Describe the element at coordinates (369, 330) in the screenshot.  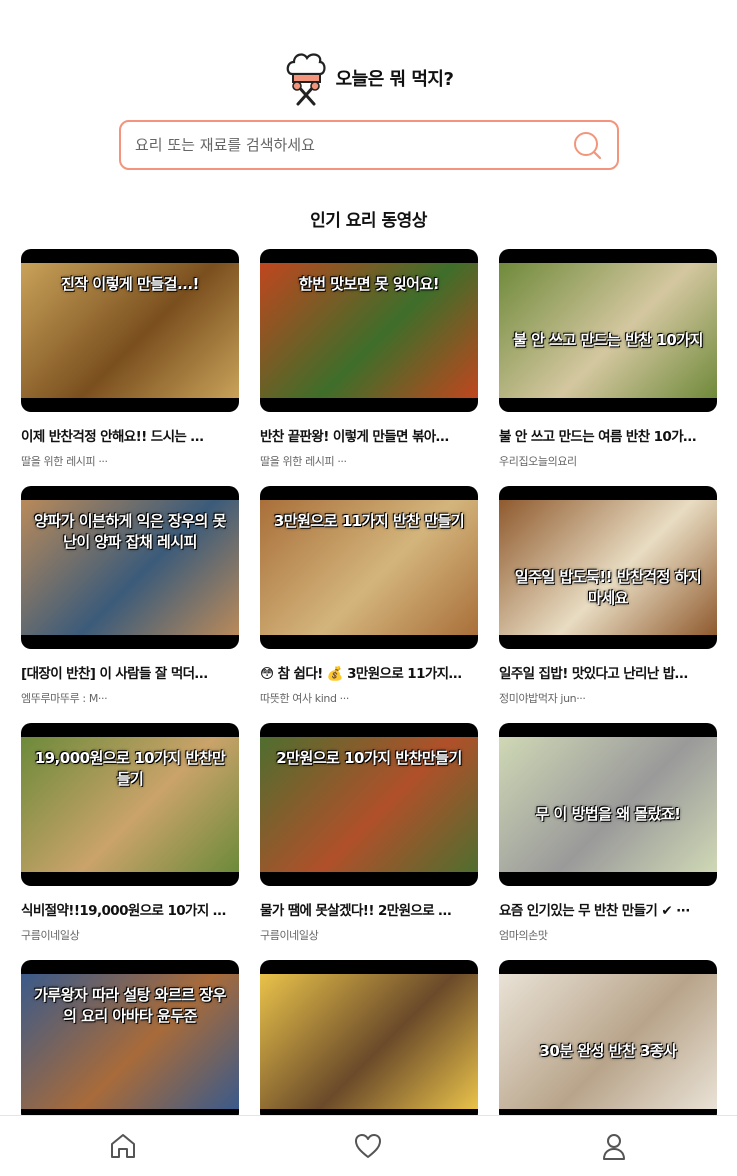
I see `video-thumbnail: 한번 맛보면 못 잊어요!` at that location.